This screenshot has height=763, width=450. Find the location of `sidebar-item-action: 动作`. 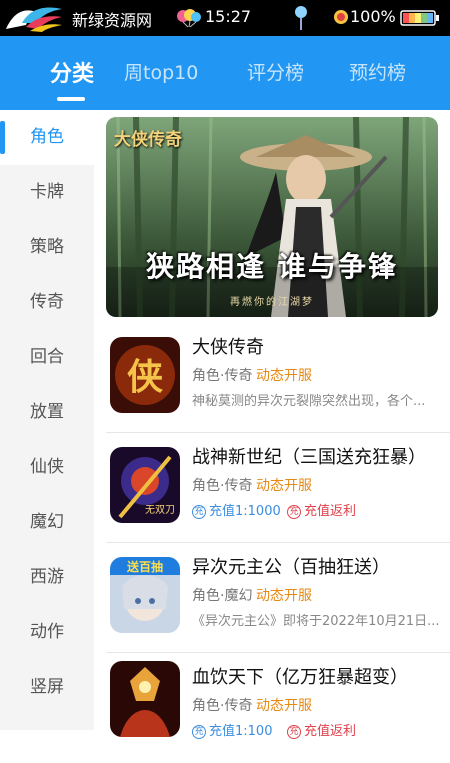

sidebar-item-action: 动作 is located at coordinates (47, 632).